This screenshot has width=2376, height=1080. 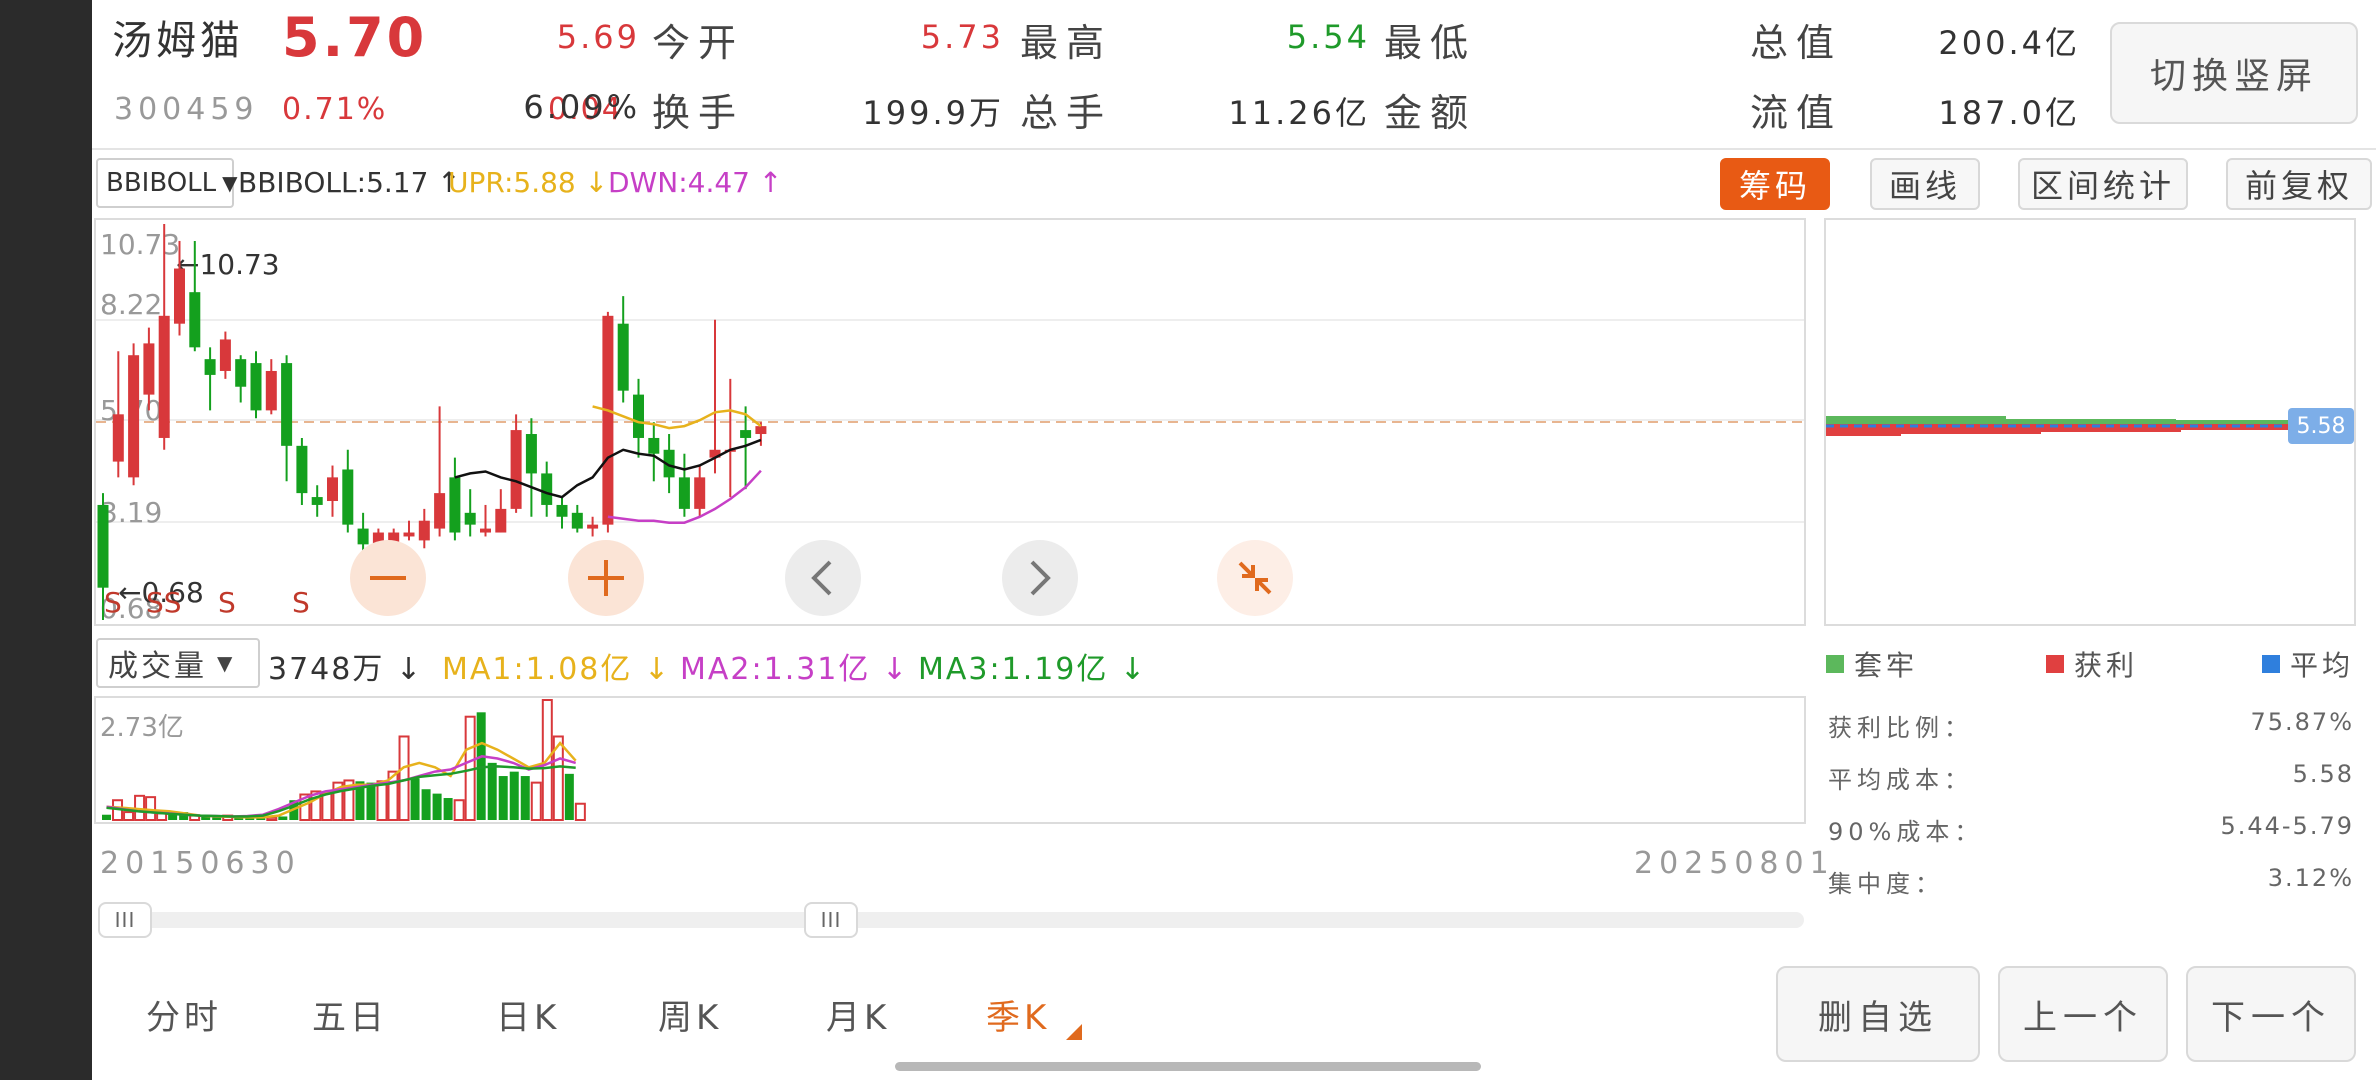 What do you see at coordinates (2271, 664) in the screenshot?
I see `legend-average-swatch` at bounding box center [2271, 664].